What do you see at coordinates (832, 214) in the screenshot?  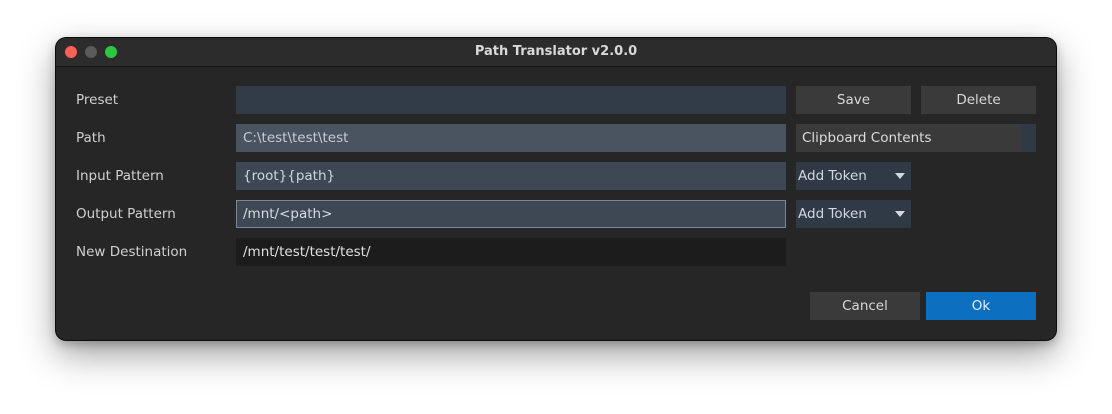 I see `output-add-token-label: Add Token` at bounding box center [832, 214].